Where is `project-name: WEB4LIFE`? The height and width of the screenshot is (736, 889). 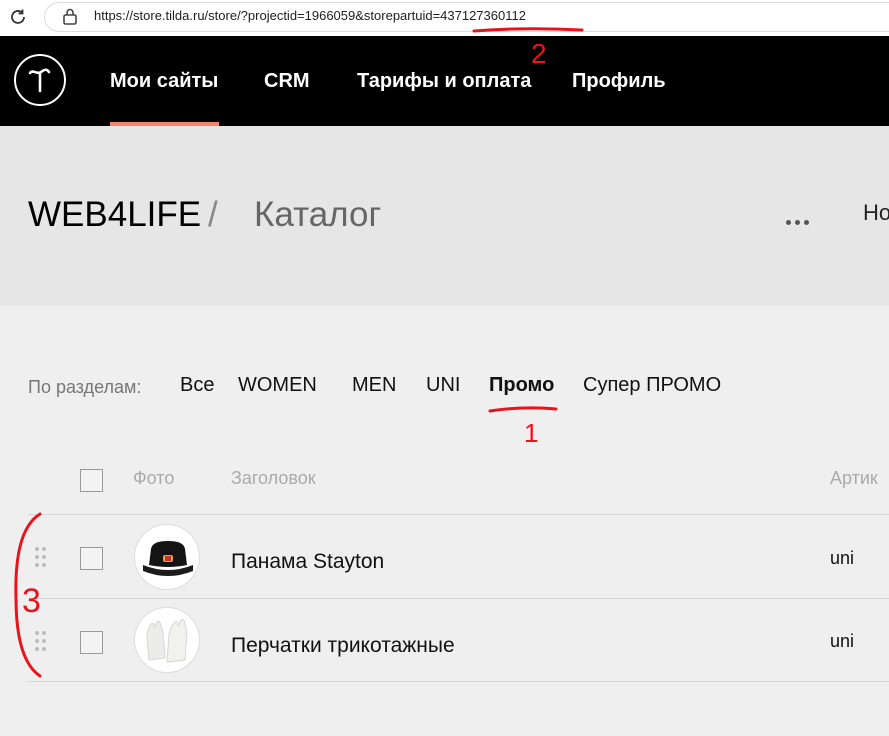
project-name: WEB4LIFE is located at coordinates (114, 215).